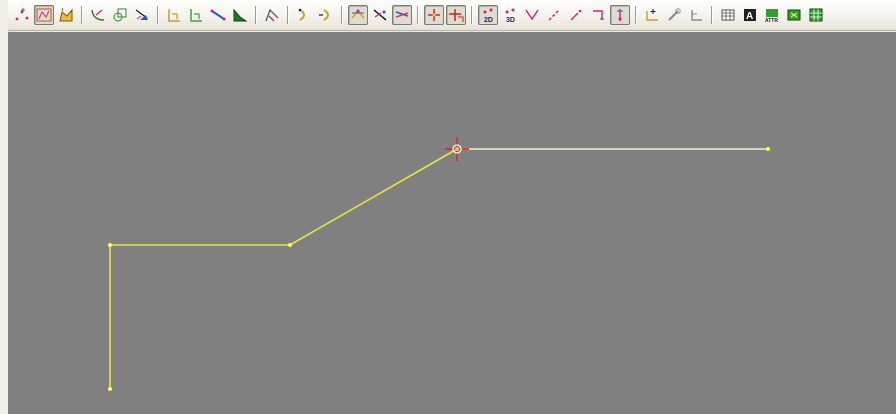 The height and width of the screenshot is (414, 896). I want to click on snap-to-vertex-tool, so click(380, 15).